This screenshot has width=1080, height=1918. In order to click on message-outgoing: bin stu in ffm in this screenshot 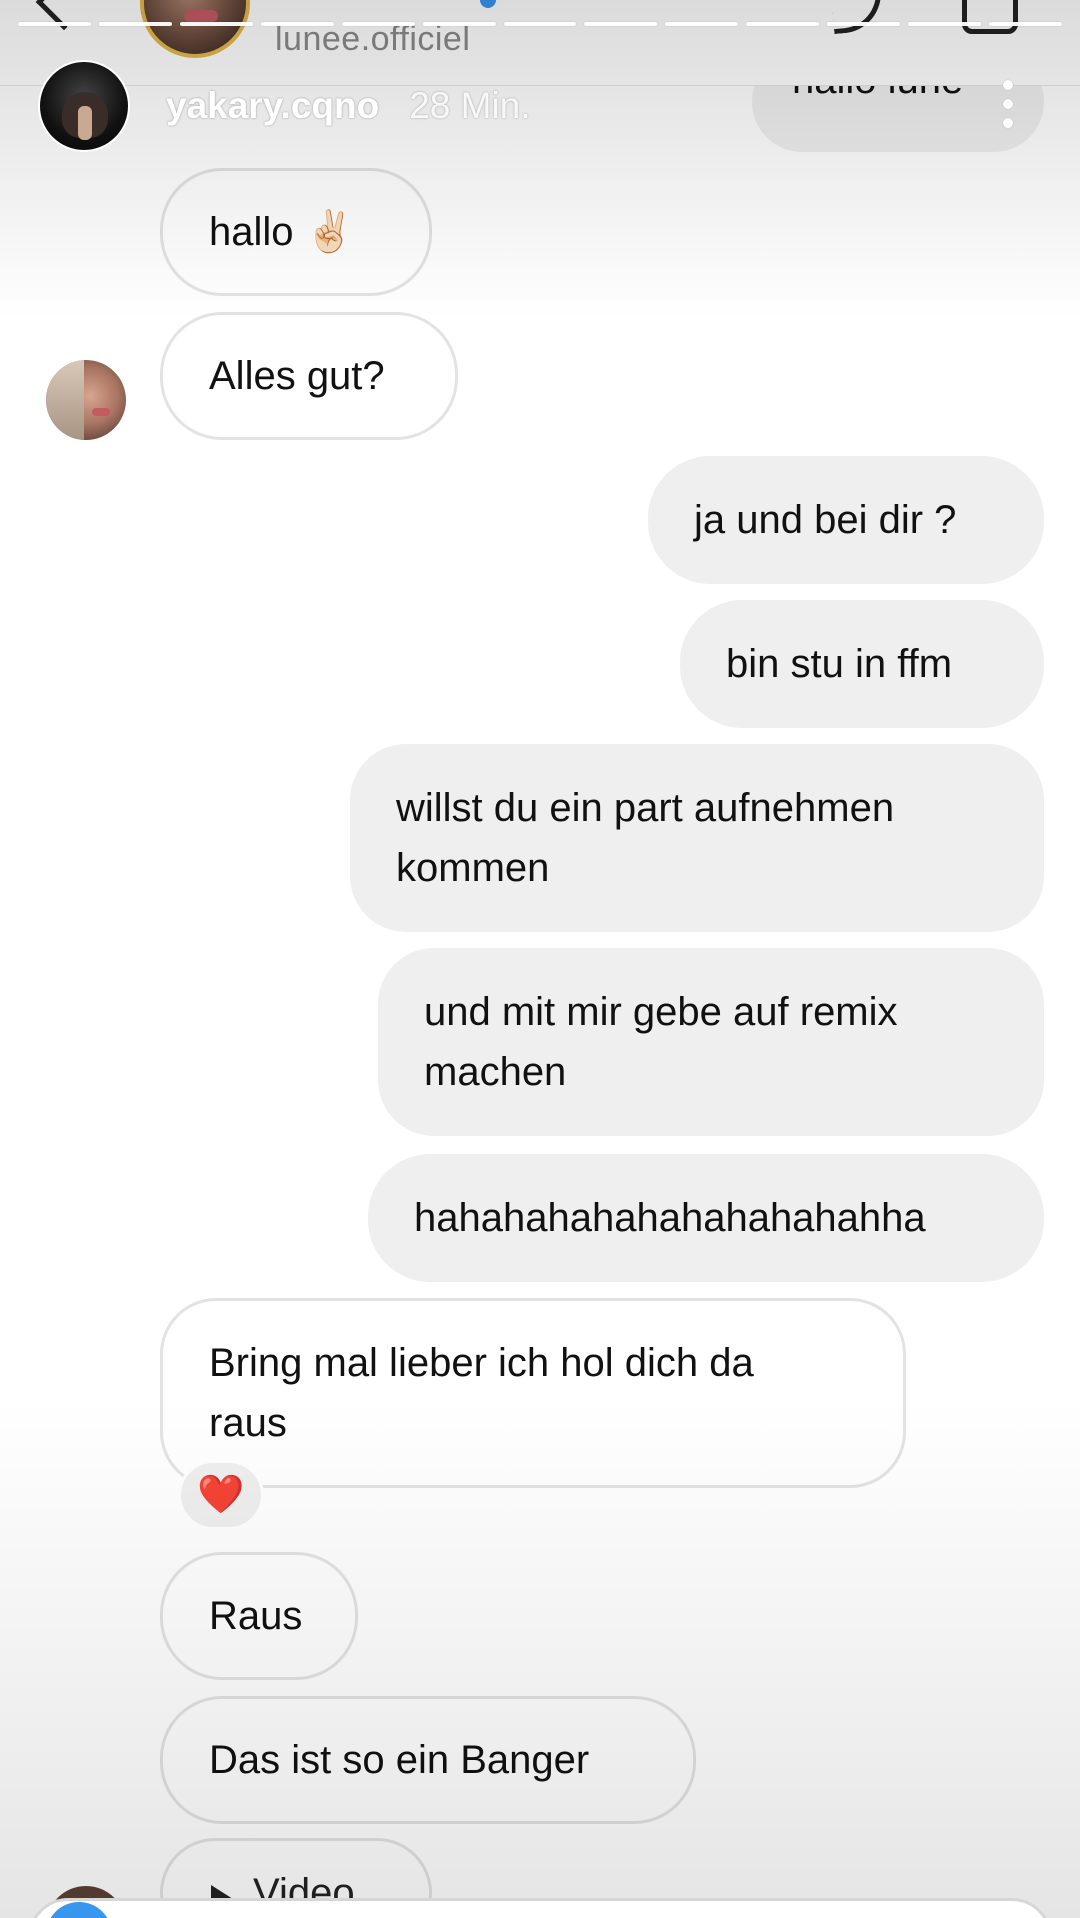, I will do `click(862, 664)`.